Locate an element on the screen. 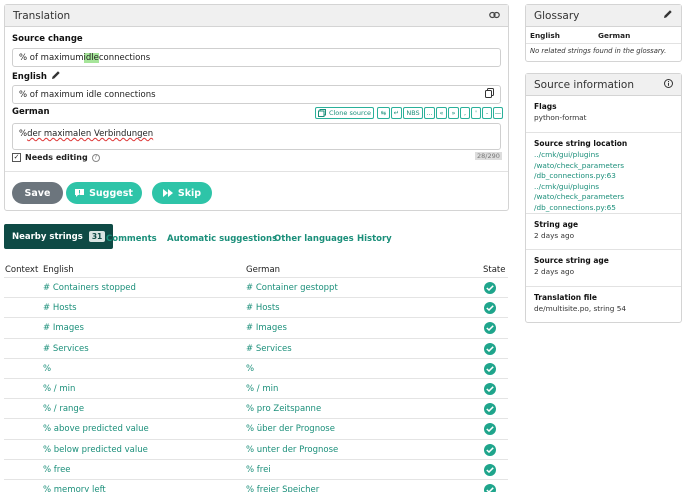 This screenshot has height=492, width=690. english-cell: # Hosts is located at coordinates (60, 308).